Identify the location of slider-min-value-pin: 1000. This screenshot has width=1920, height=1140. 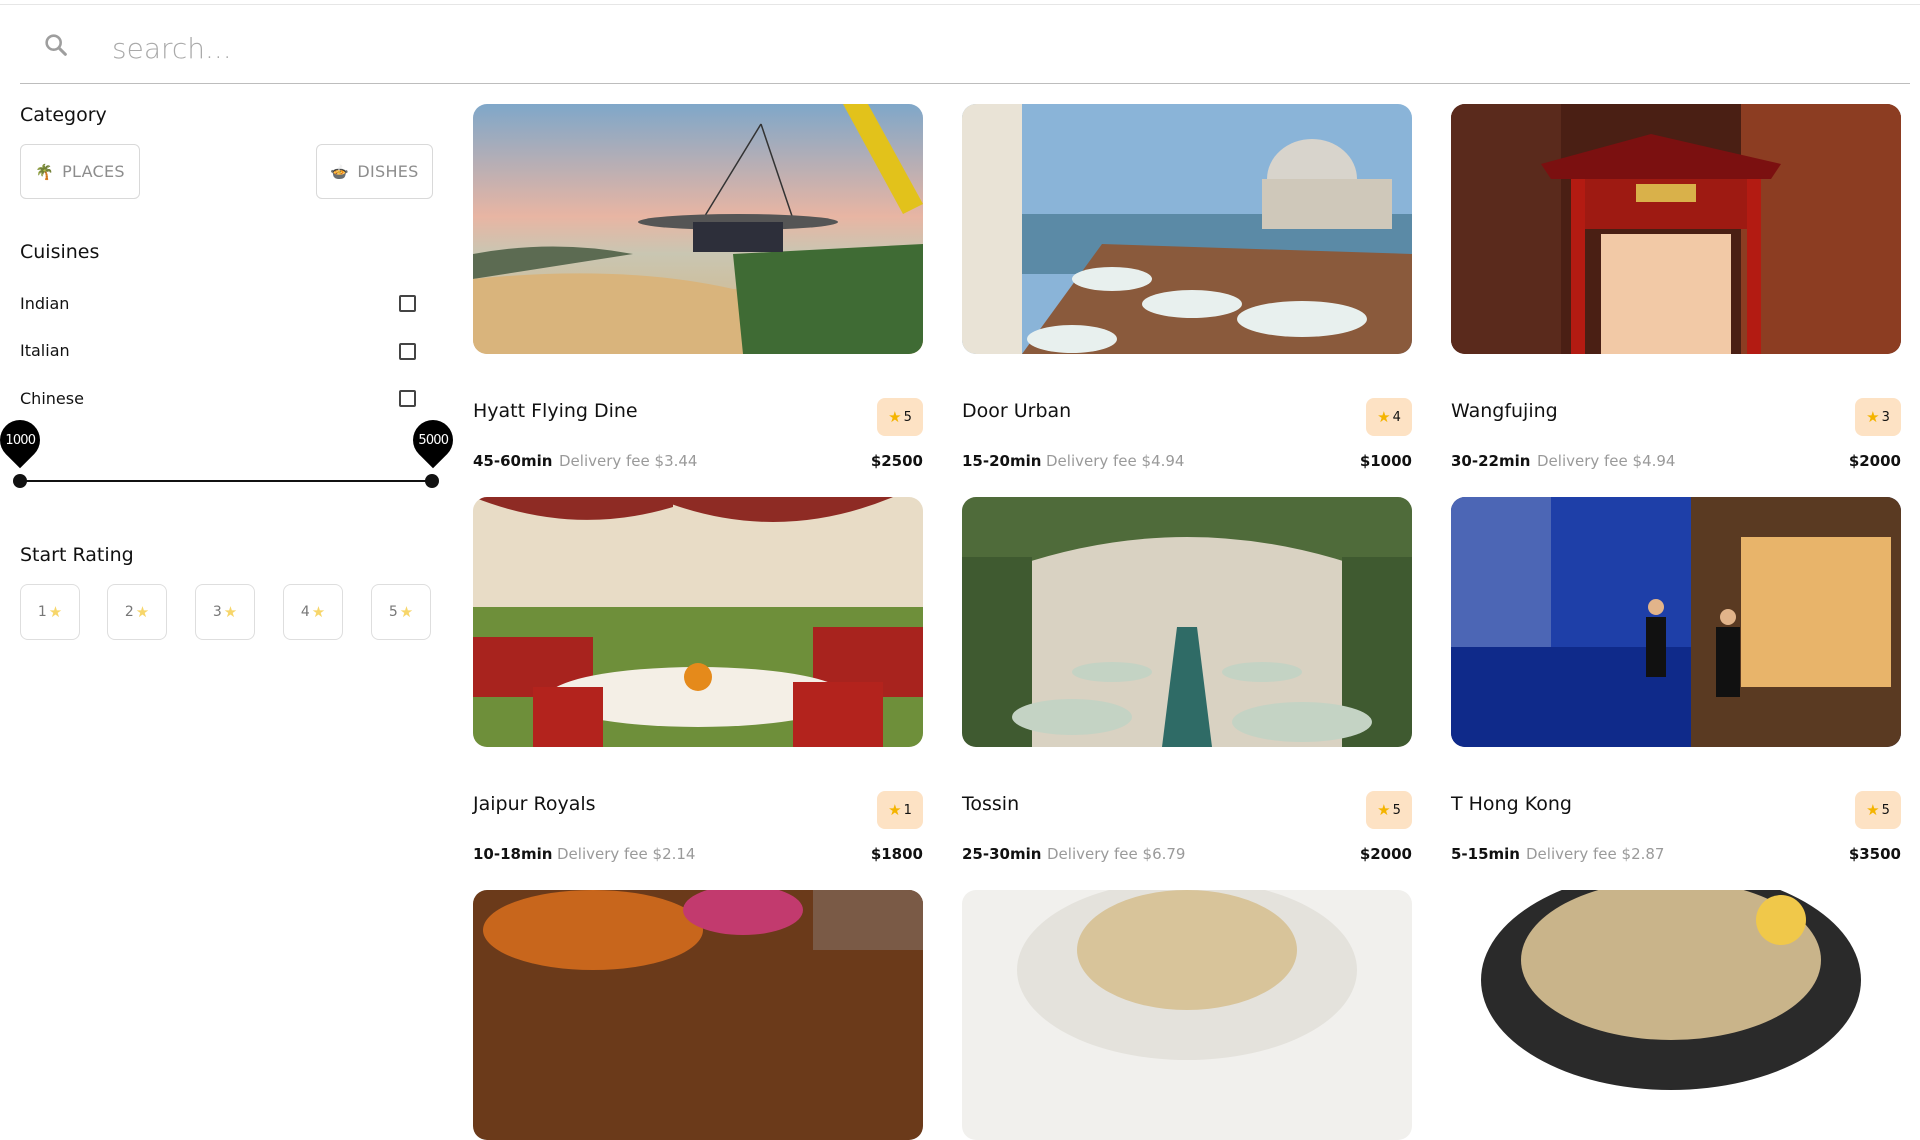
(24, 440).